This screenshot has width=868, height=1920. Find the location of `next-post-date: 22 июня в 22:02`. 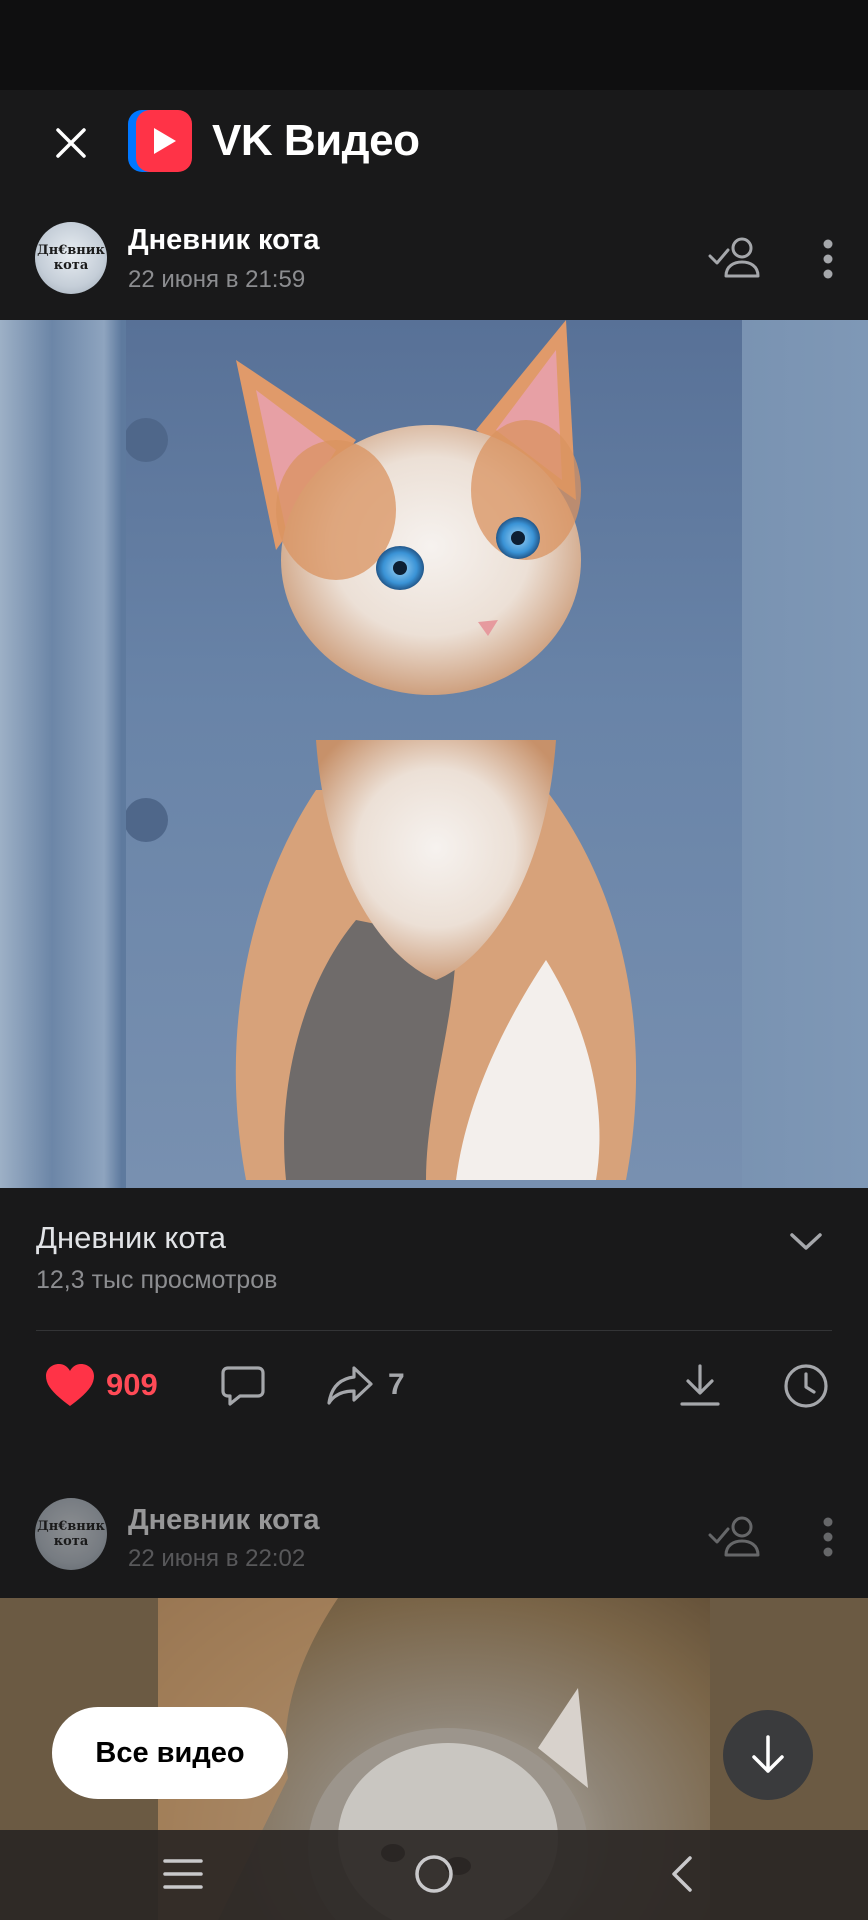

next-post-date: 22 июня в 22:02 is located at coordinates (217, 1558).